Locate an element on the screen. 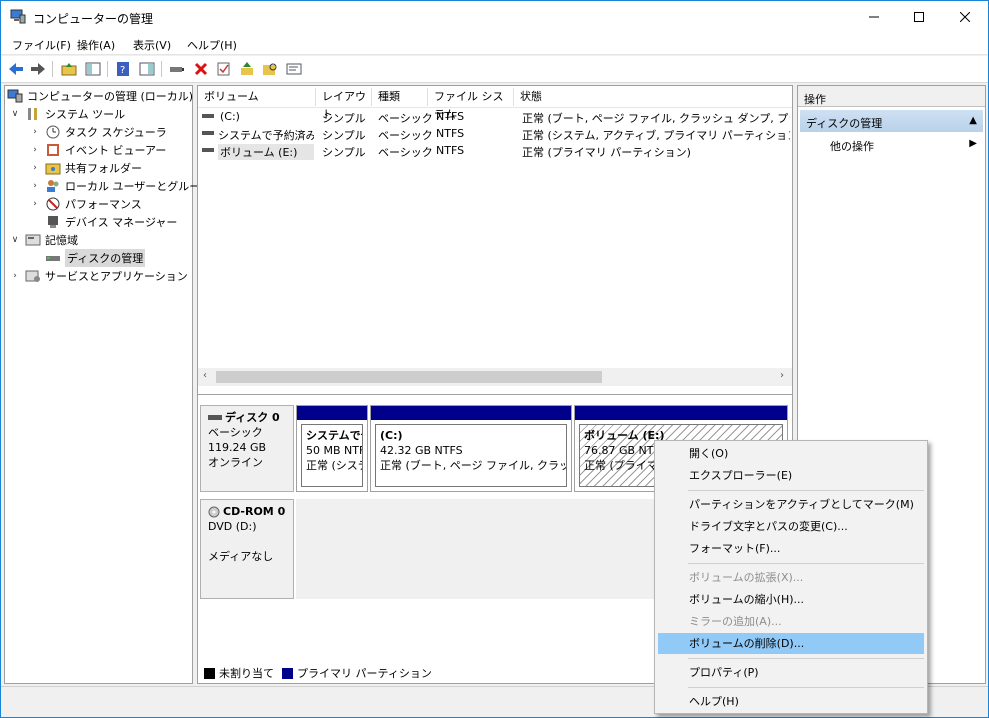  menu-item-explore: エクスプローラー(E) is located at coordinates (791, 475).